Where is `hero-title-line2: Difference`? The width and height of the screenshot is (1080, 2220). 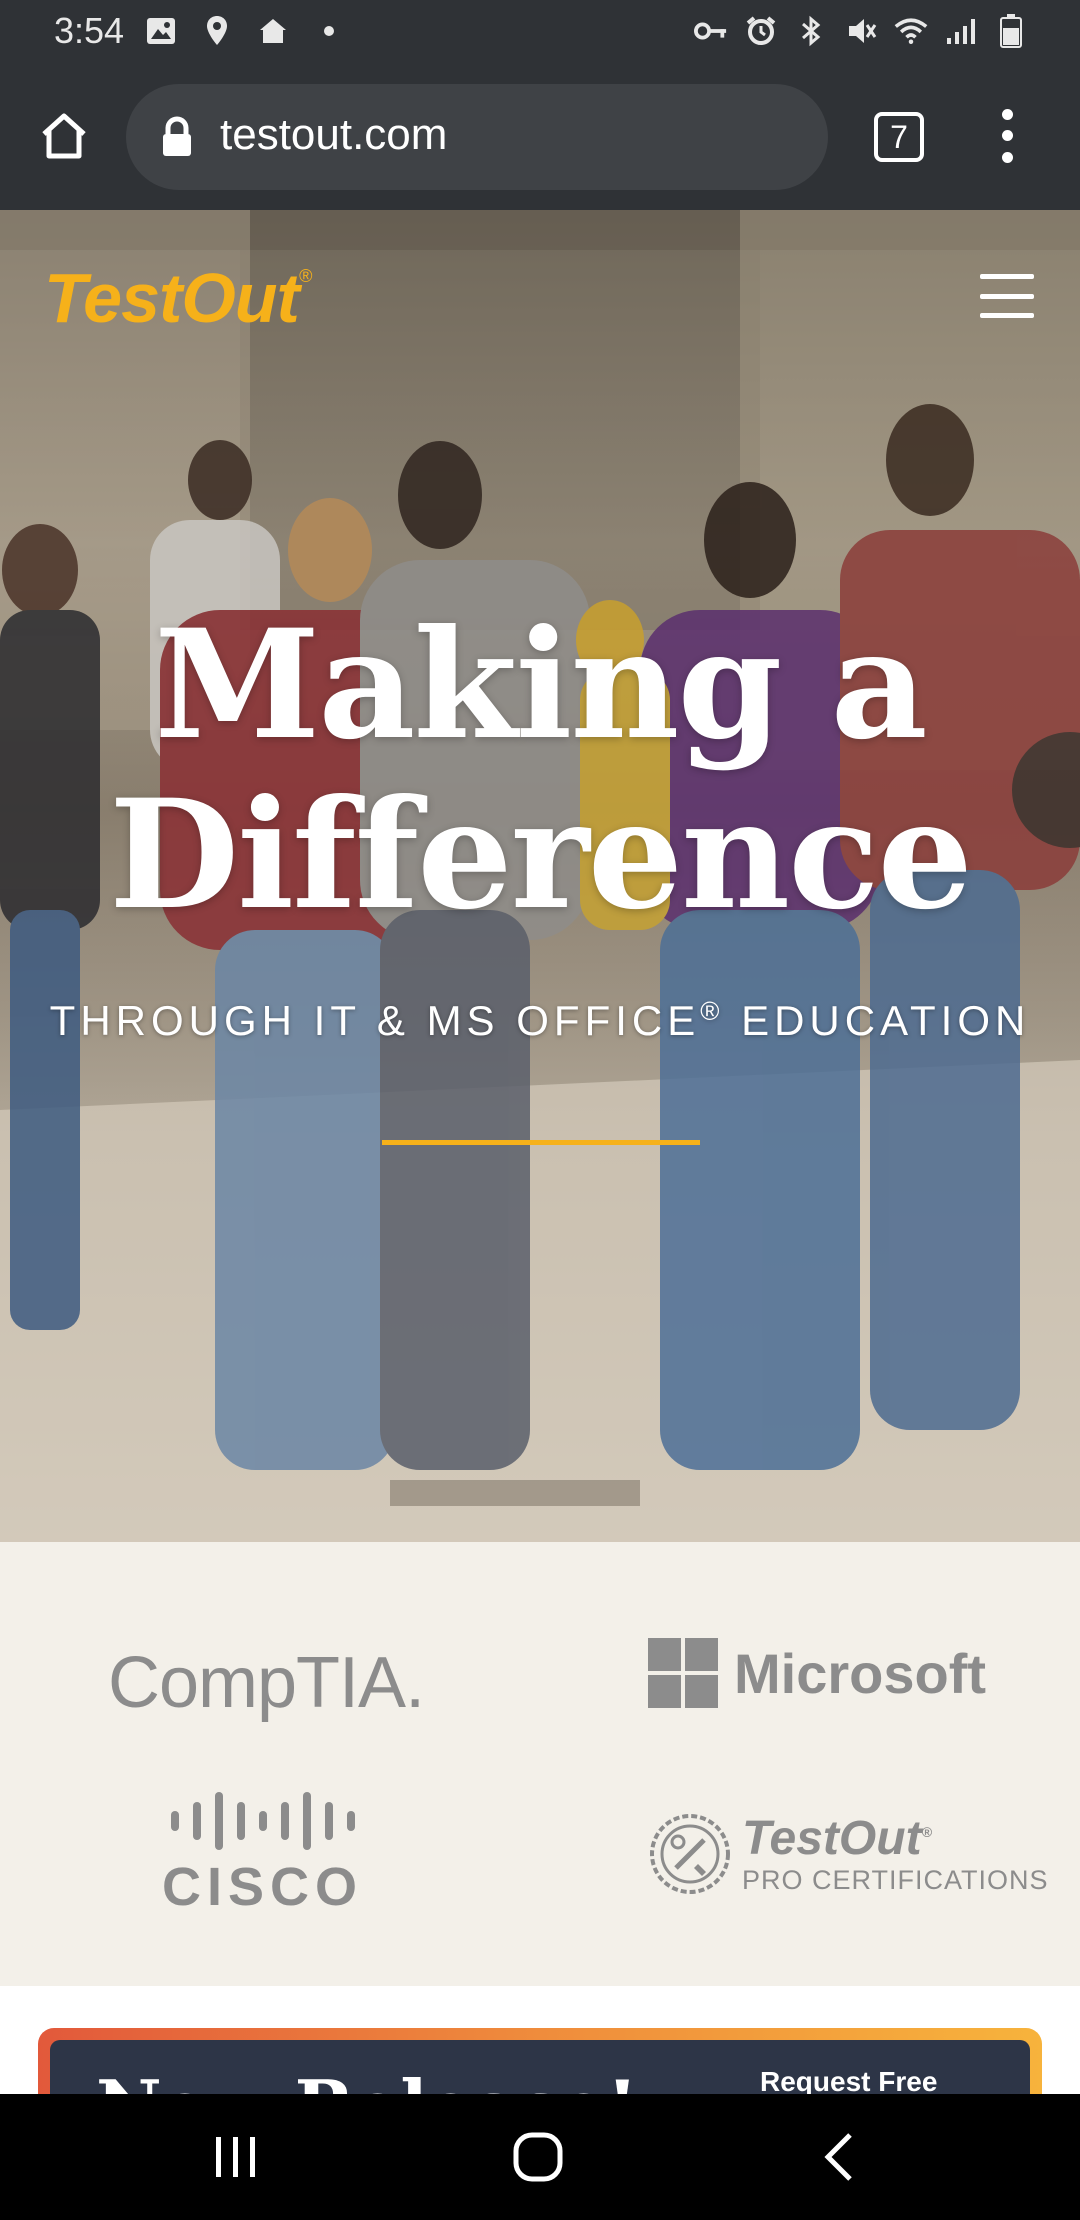 hero-title-line2: Difference is located at coordinates (541, 855).